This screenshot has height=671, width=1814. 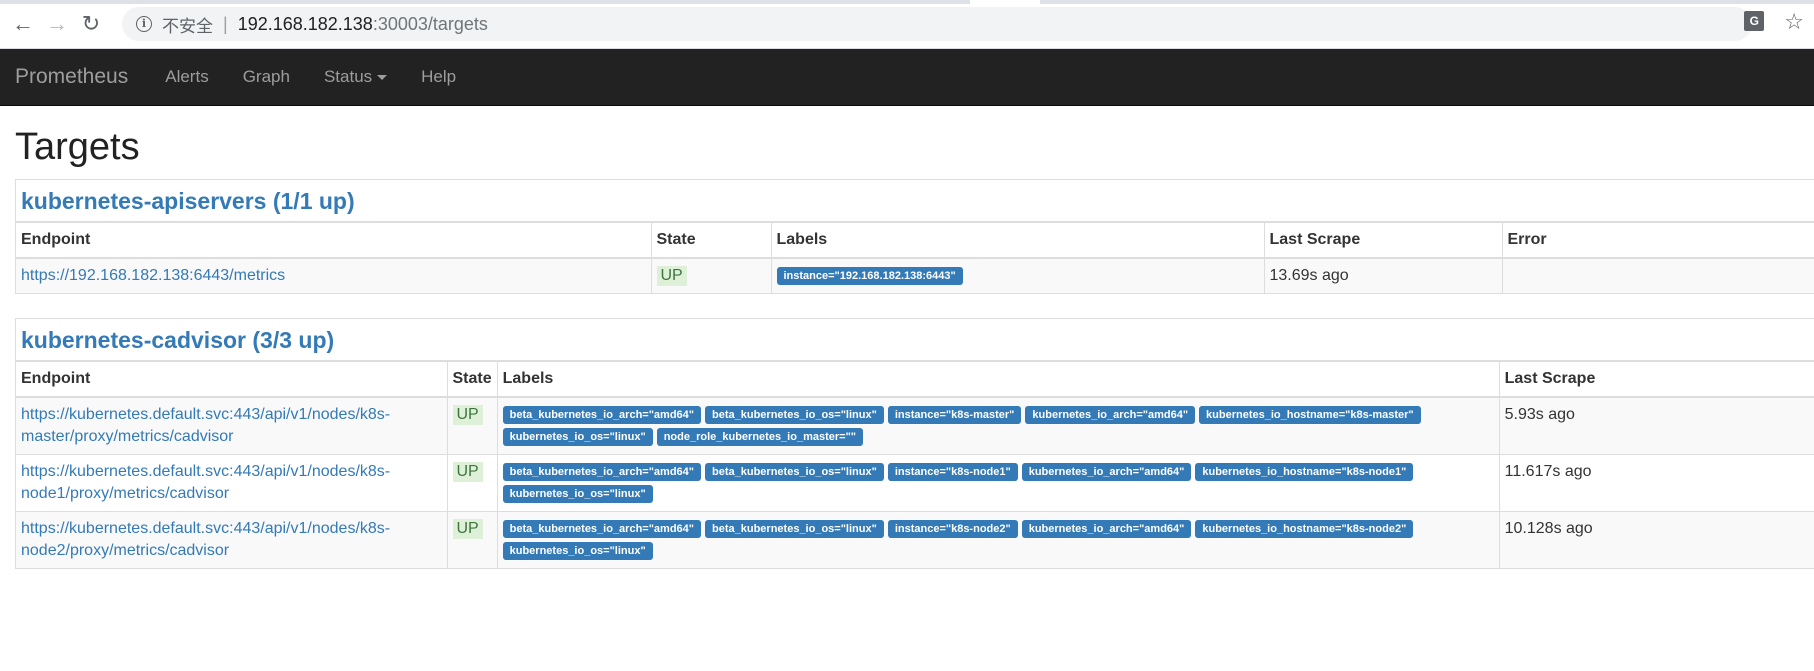 What do you see at coordinates (915, 200) in the screenshot?
I see `job-title: kubernetes-apiservers (1/1 up)` at bounding box center [915, 200].